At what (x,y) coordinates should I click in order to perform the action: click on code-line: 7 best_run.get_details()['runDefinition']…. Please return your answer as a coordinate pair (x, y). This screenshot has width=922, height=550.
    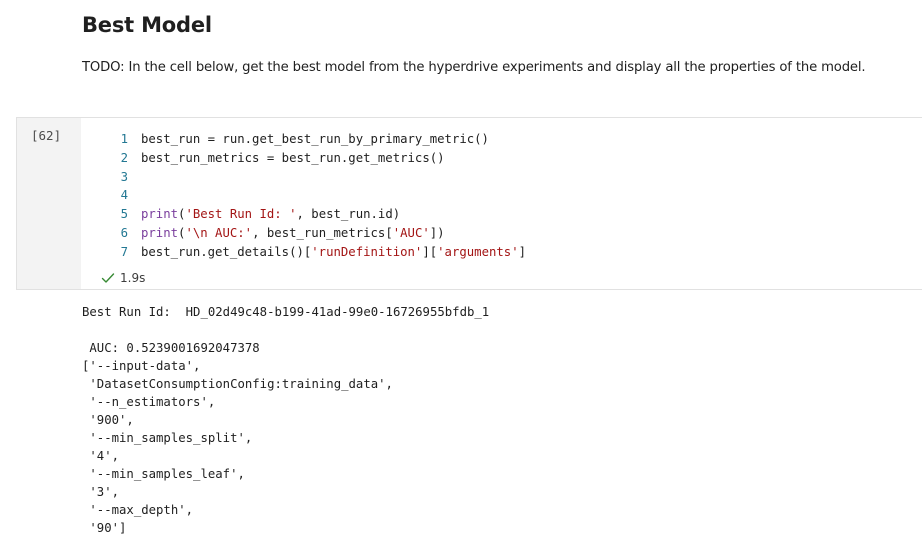
    Looking at the image, I should click on (501, 252).